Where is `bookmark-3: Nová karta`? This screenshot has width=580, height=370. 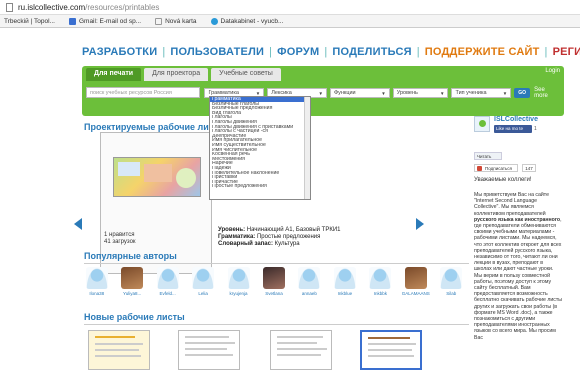
bookmark-3: Nová karta is located at coordinates (176, 21).